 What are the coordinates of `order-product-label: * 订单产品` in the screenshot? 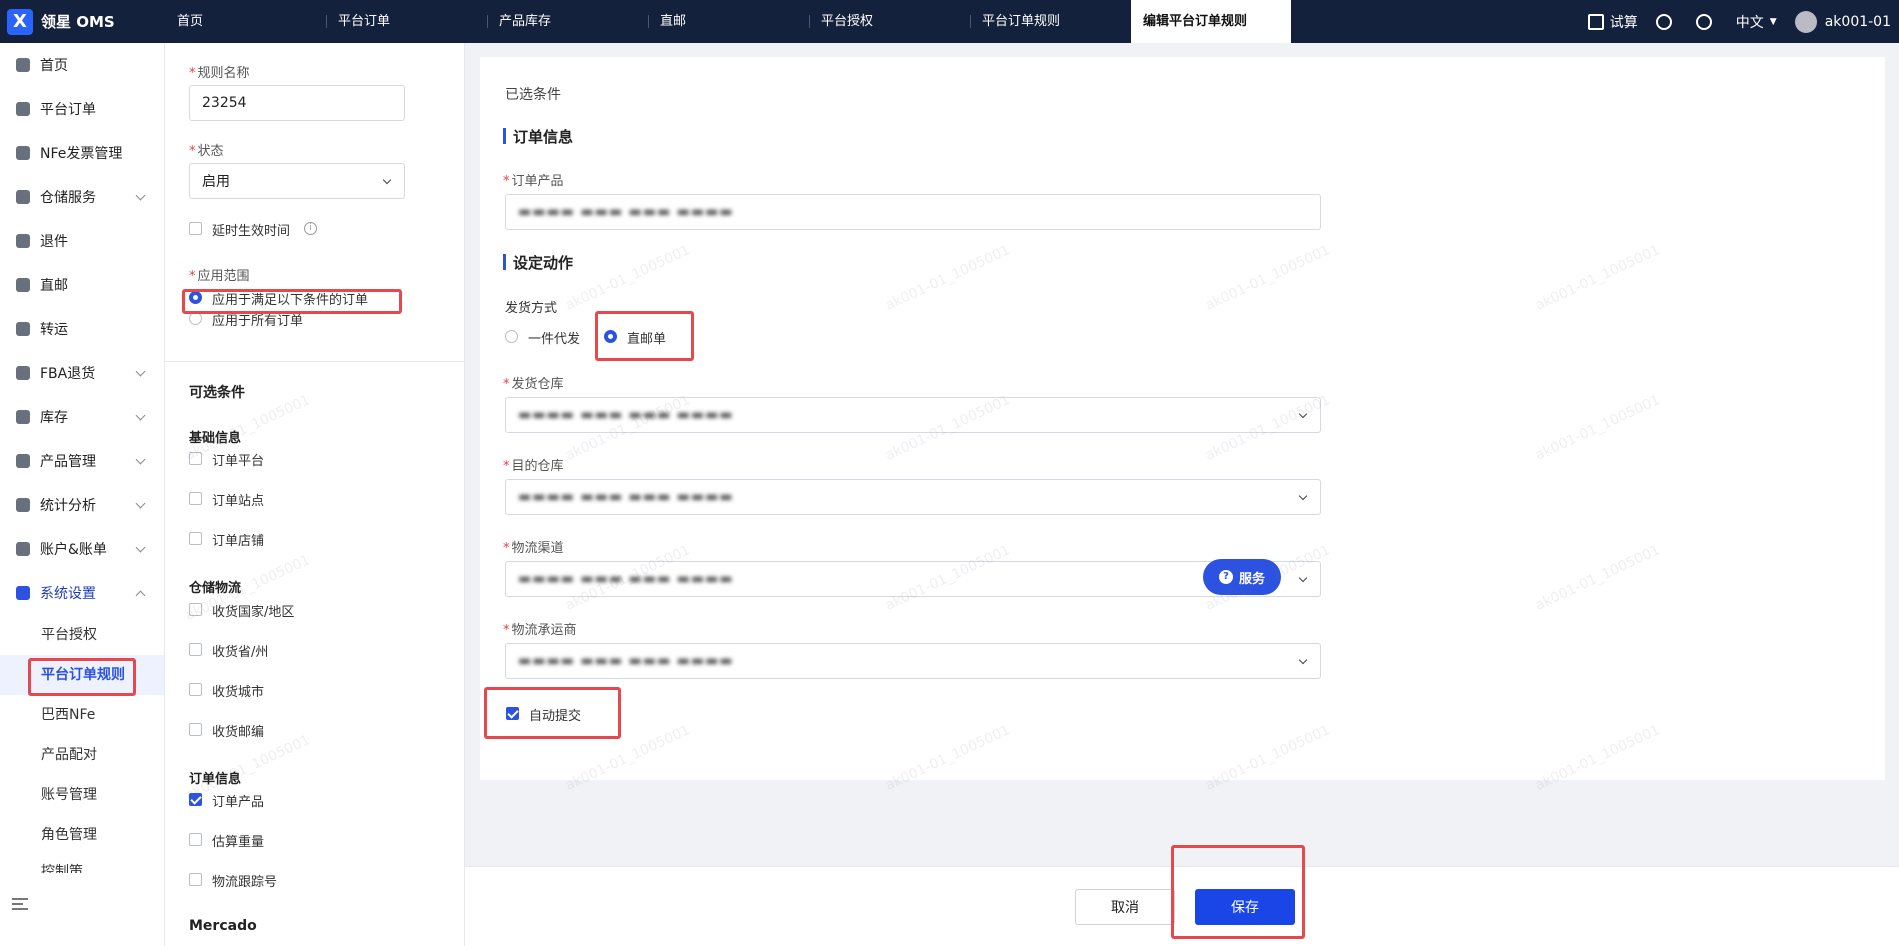 It's located at (533, 181).